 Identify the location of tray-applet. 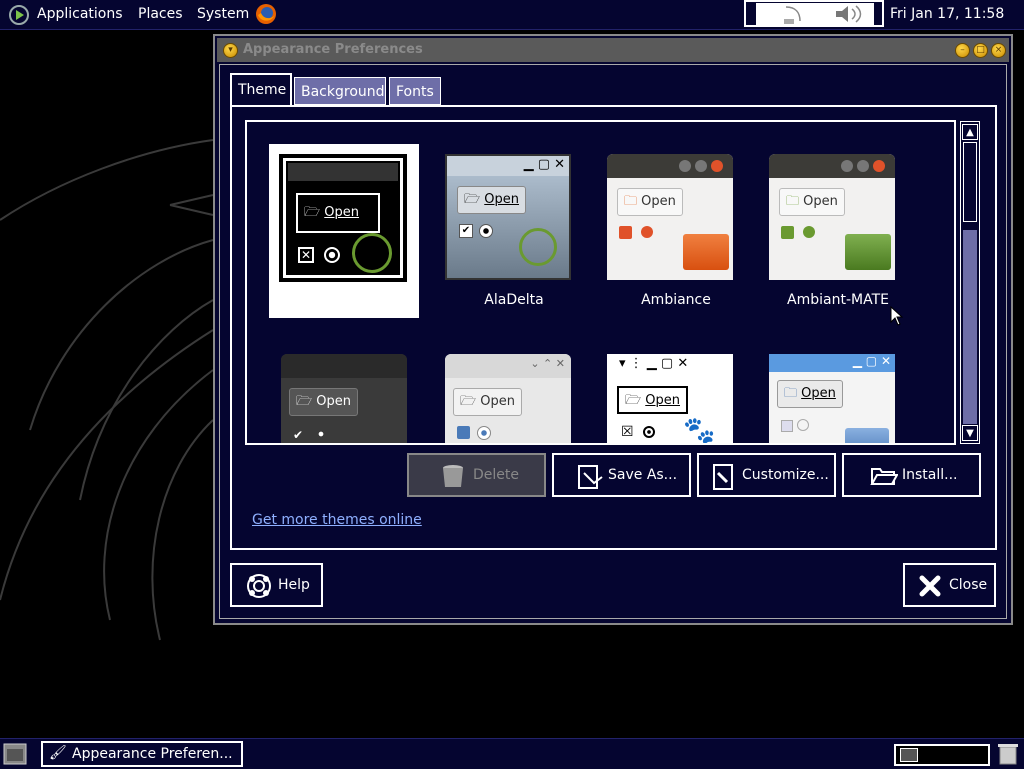
(815, 14).